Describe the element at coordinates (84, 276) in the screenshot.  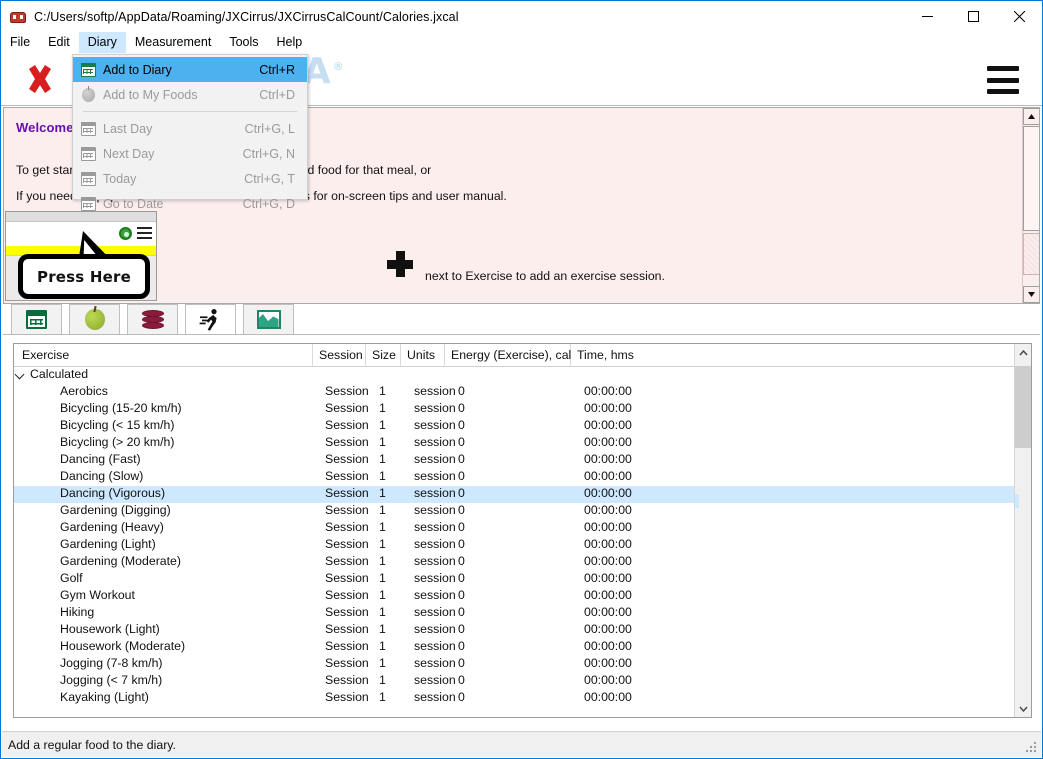
I see `press-here-label: Press Here` at that location.